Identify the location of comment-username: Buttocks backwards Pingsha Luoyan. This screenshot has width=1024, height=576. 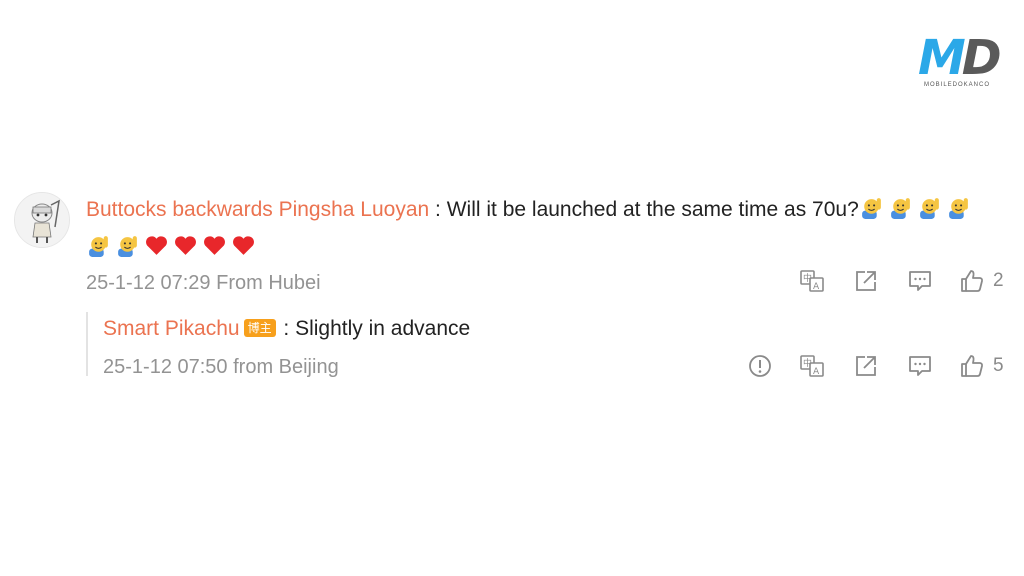
(257, 209).